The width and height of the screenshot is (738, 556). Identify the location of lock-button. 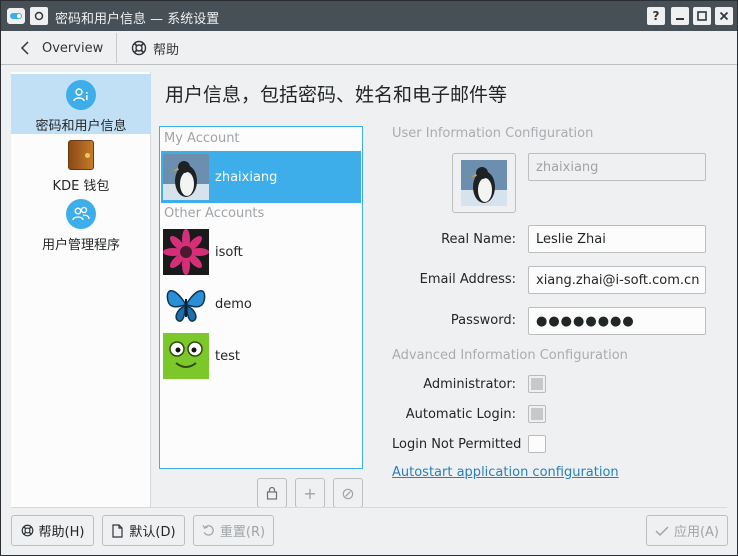
(272, 493).